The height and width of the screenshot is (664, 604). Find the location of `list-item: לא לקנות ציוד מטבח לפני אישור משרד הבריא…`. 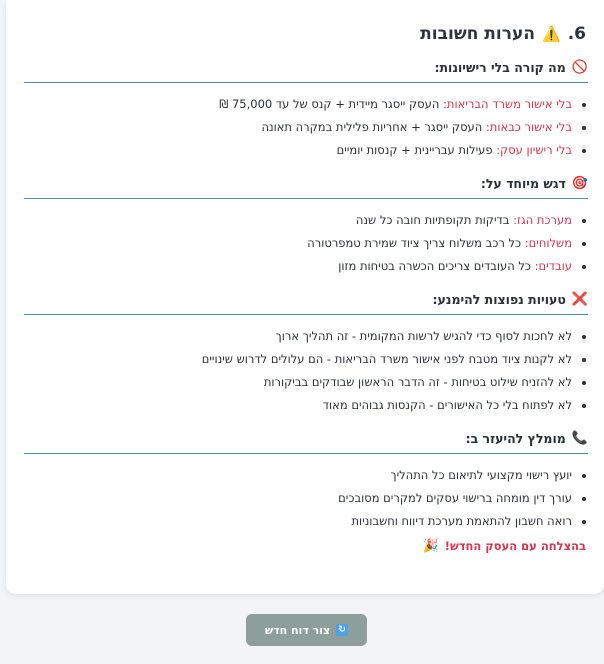

list-item: לא לקנות ציוד מטבח לפני אישור משרד הבריא… is located at coordinates (298, 359).